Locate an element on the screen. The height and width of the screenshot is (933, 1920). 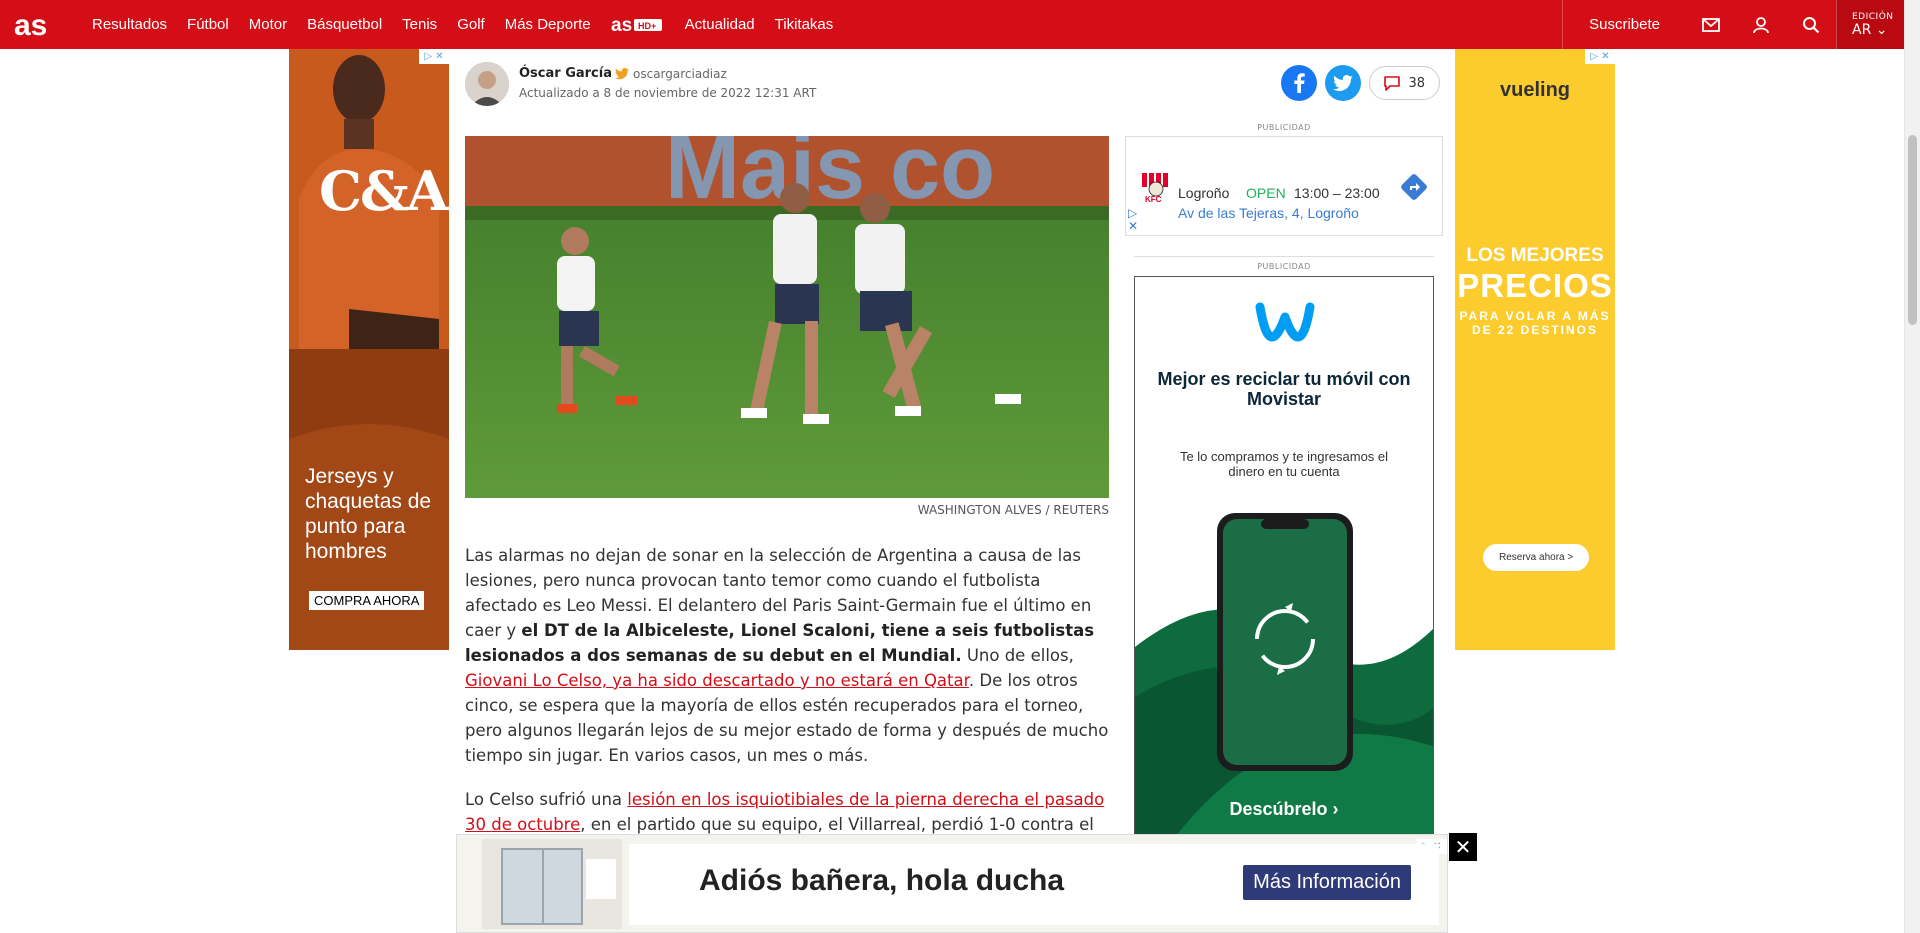
nav-actualidad: Actualidad is located at coordinates (720, 24).